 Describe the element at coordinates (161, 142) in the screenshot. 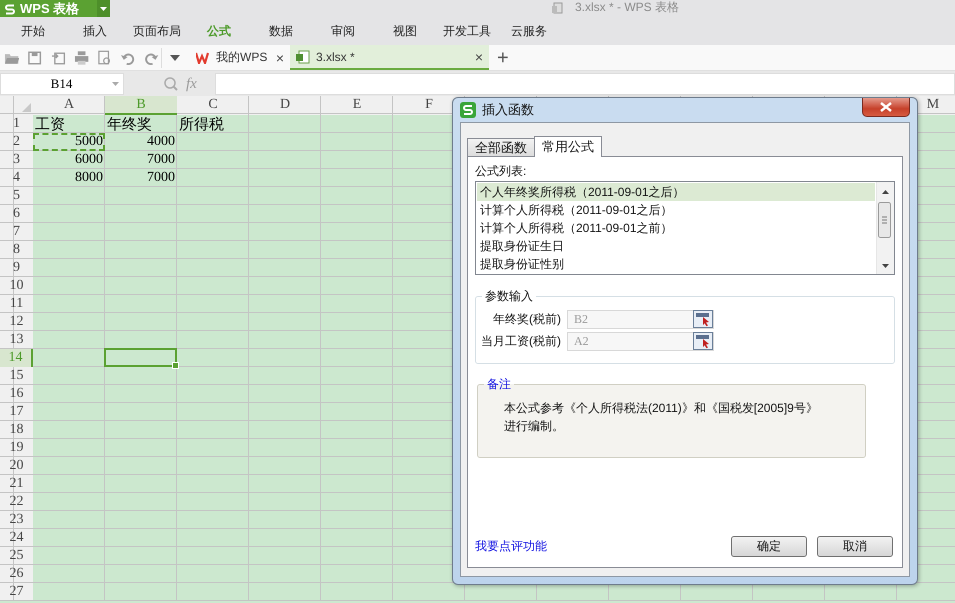

I see `table-cell-text: 4000` at that location.